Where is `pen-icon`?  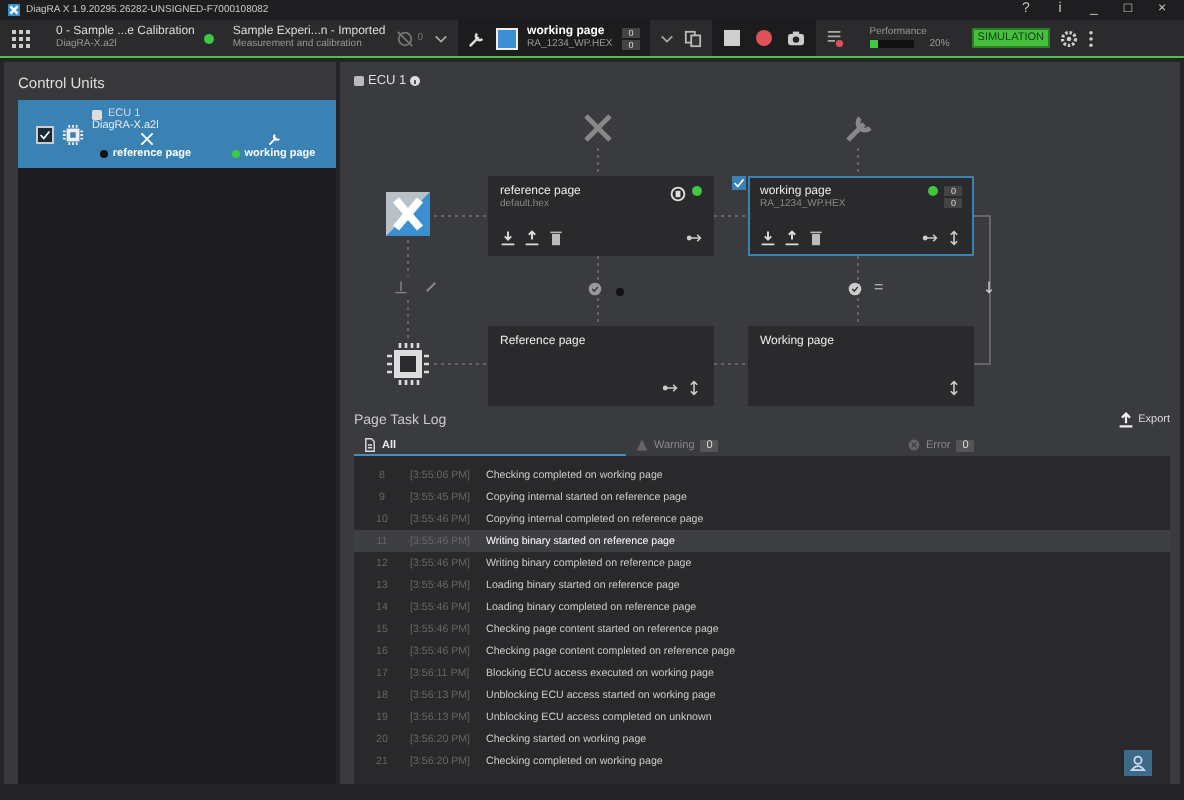 pen-icon is located at coordinates (431, 287).